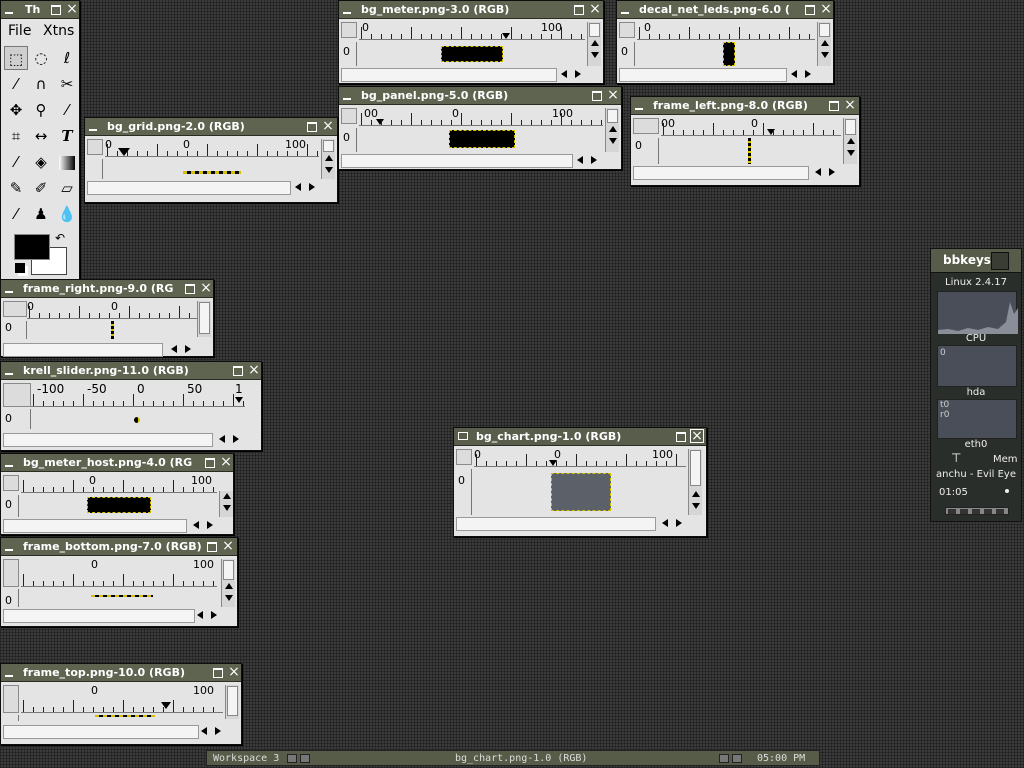  Describe the element at coordinates (480, 96) in the screenshot. I see `window-titlebar: bg_panel.png-5.0 (RGB) ×` at that location.